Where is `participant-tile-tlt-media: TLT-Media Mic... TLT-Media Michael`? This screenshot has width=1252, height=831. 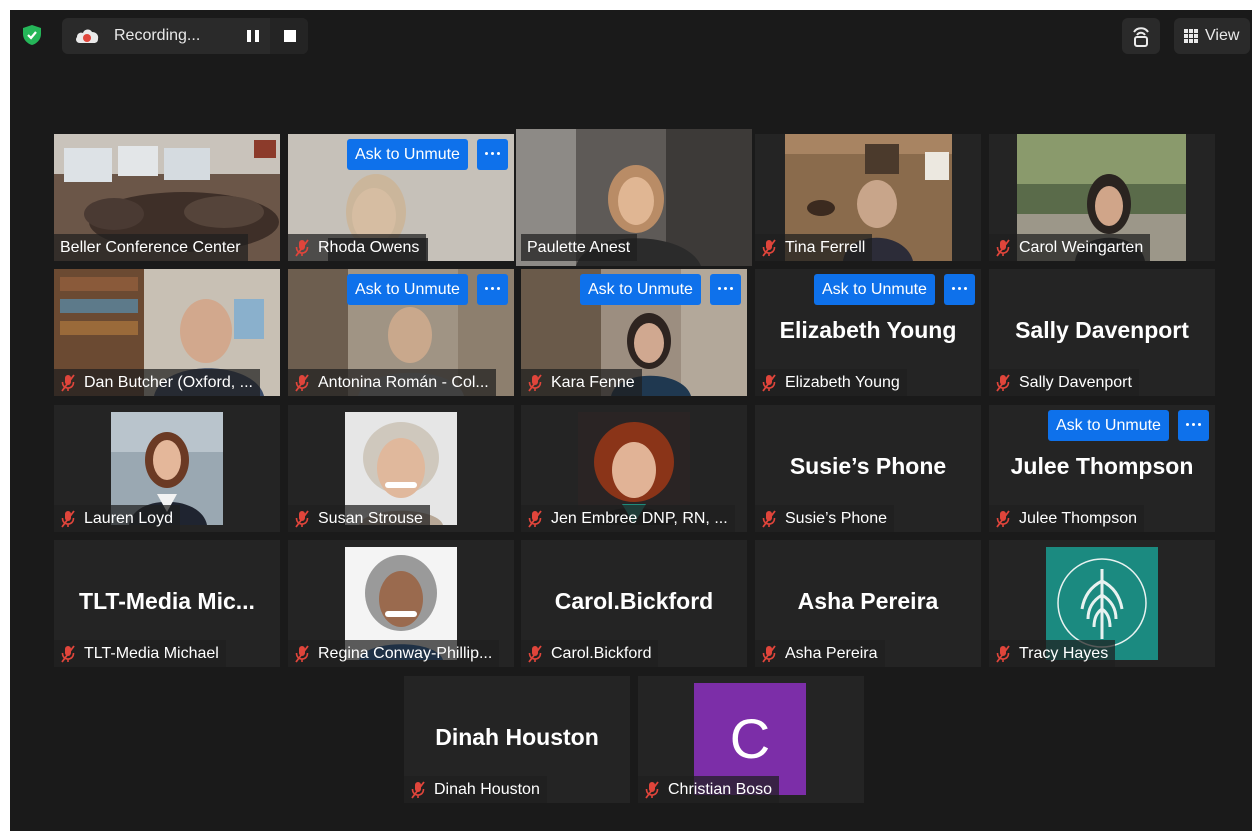
participant-tile-tlt-media: TLT-Media Mic... TLT-Media Michael is located at coordinates (167, 603).